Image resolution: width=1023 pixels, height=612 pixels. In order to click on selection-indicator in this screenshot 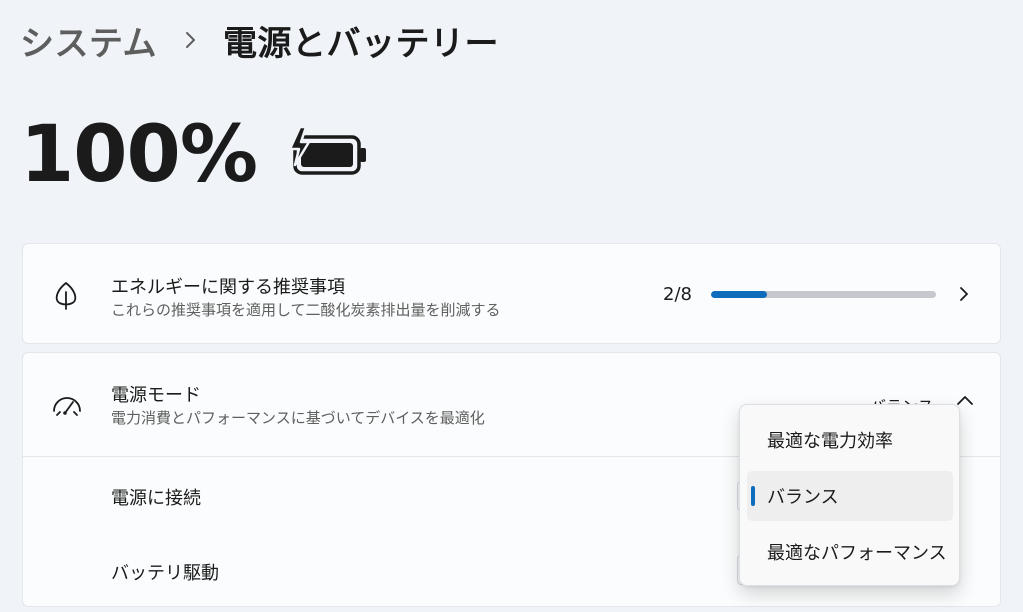, I will do `click(753, 496)`.